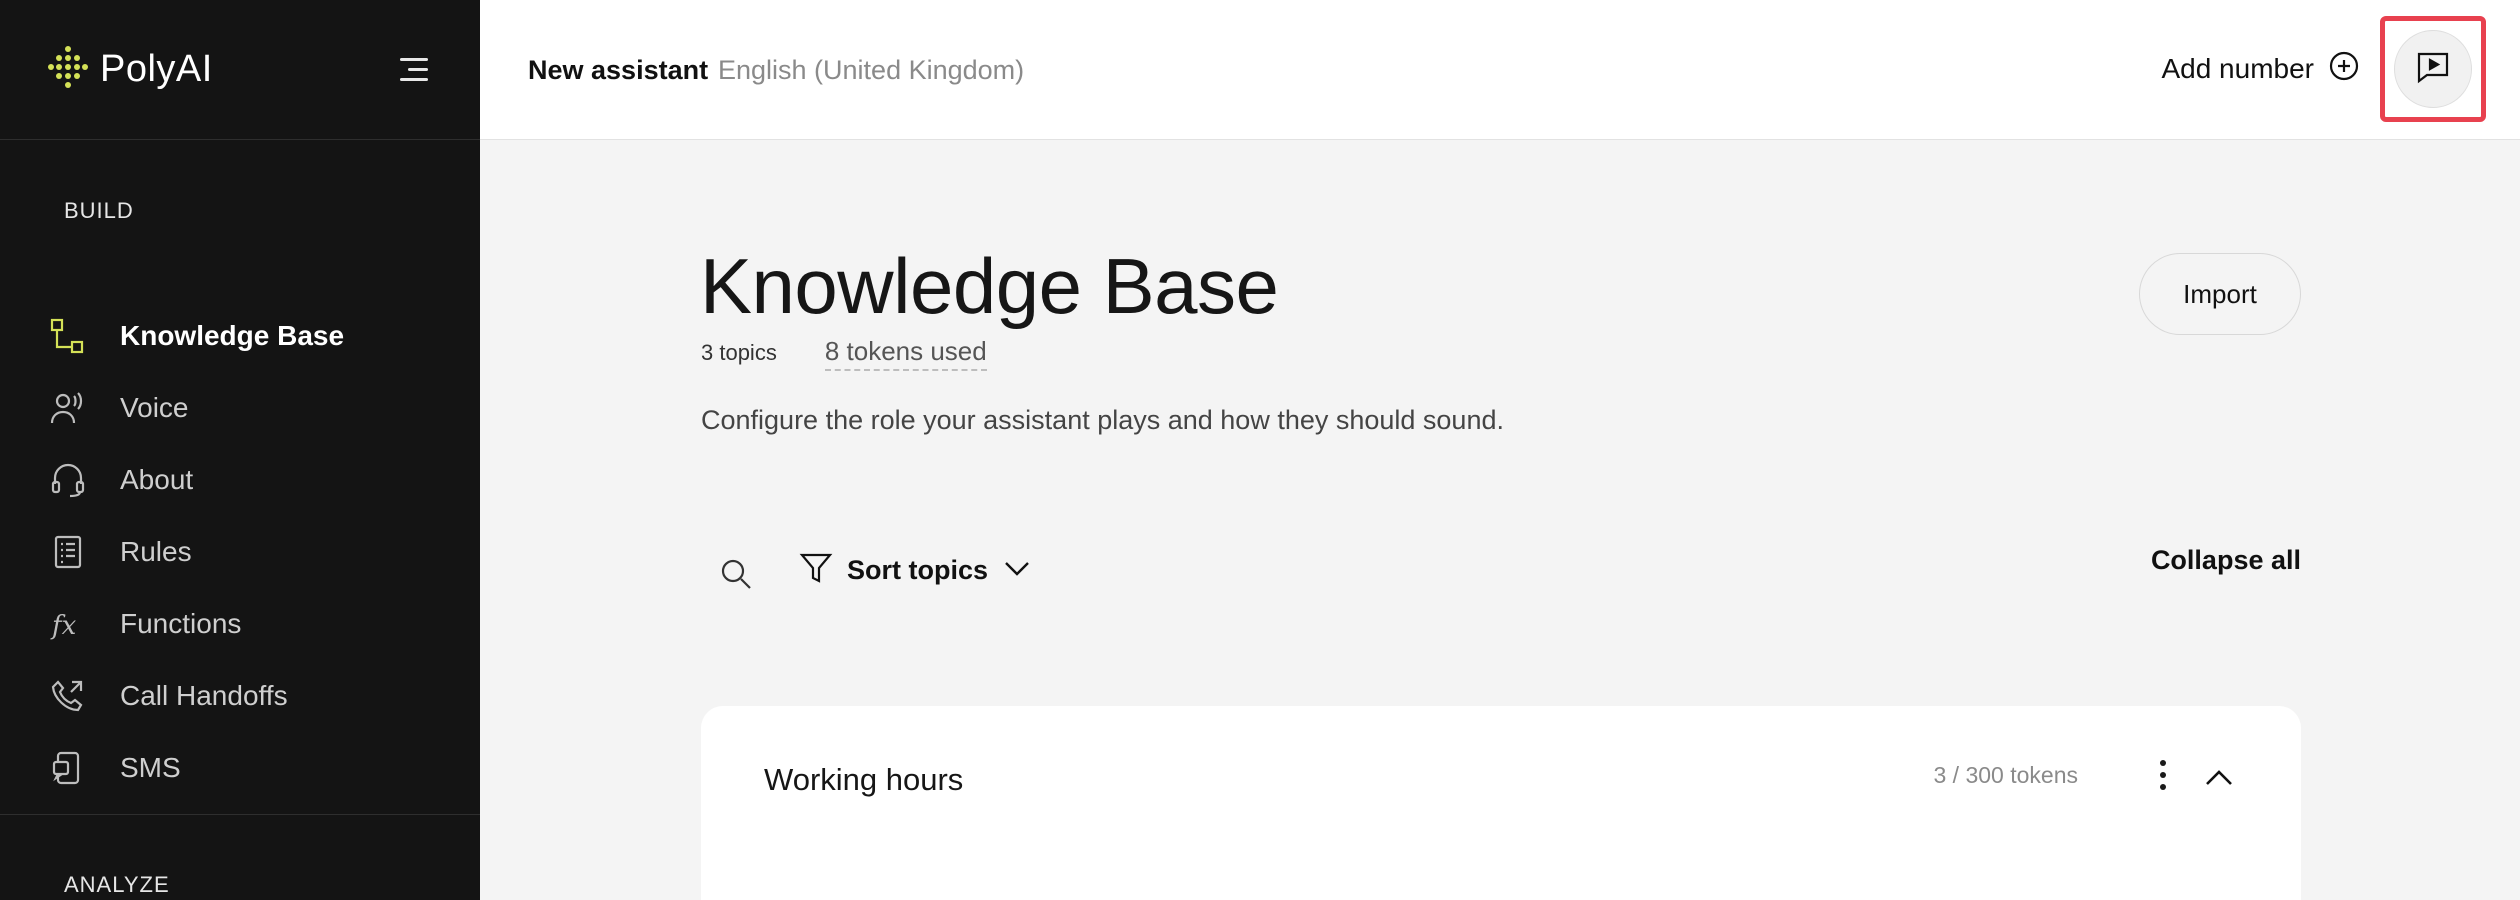  Describe the element at coordinates (1501, 803) in the screenshot. I see `topic-card: Working hours 3 / 300 tokens` at that location.